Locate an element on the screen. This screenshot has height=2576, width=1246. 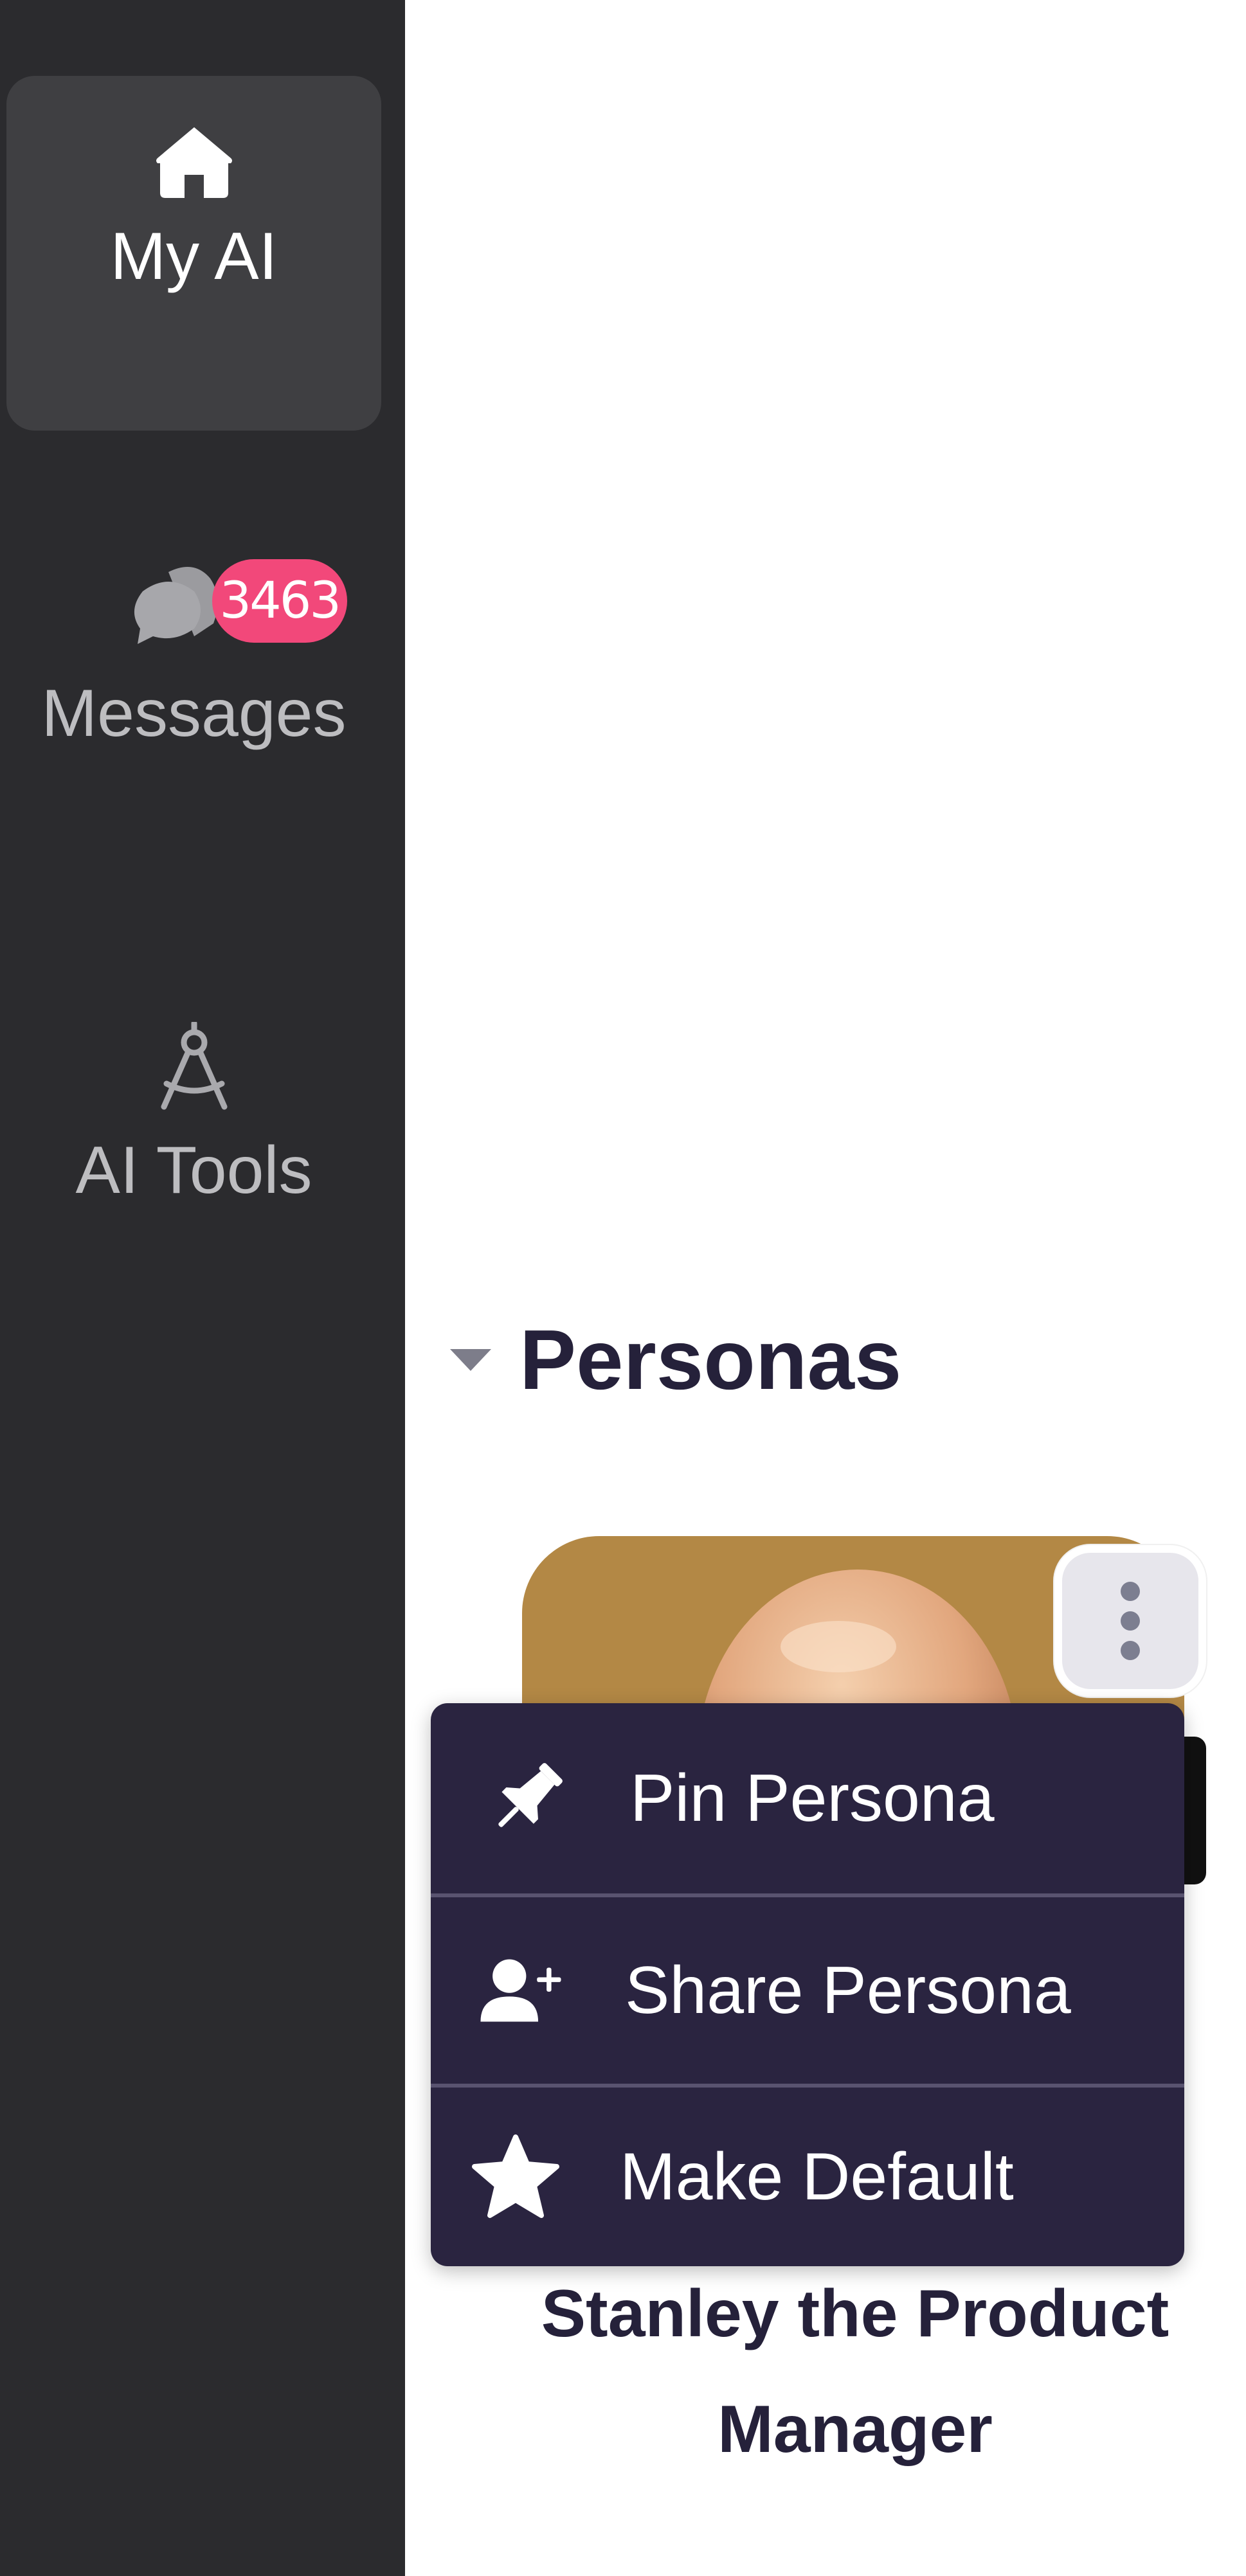
persona-options-menu: Pin Persona Share Persona Make Default is located at coordinates (807, 1984).